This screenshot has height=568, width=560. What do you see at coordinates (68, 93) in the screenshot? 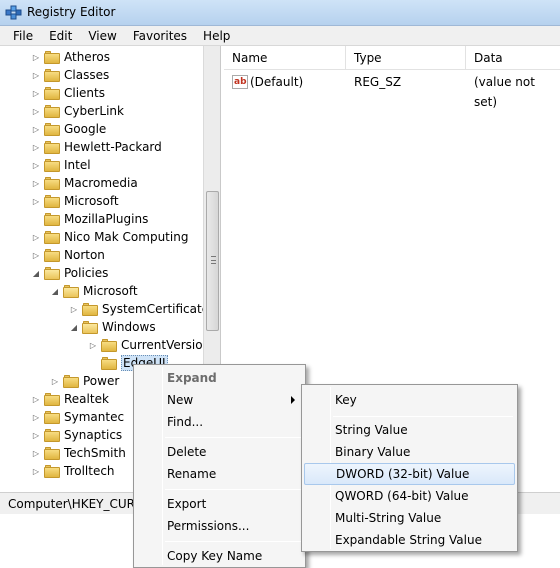
I see `tree-item: ▷ Clients` at bounding box center [68, 93].